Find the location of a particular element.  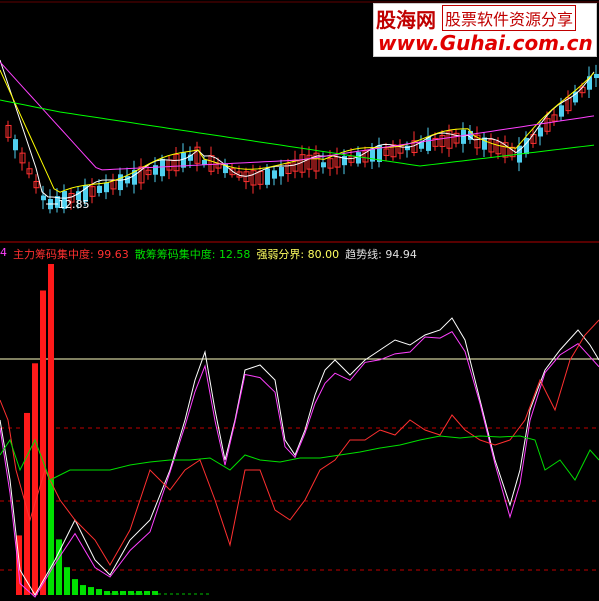

watermark-url: www.Guhai.com.cn is located at coordinates (485, 43).